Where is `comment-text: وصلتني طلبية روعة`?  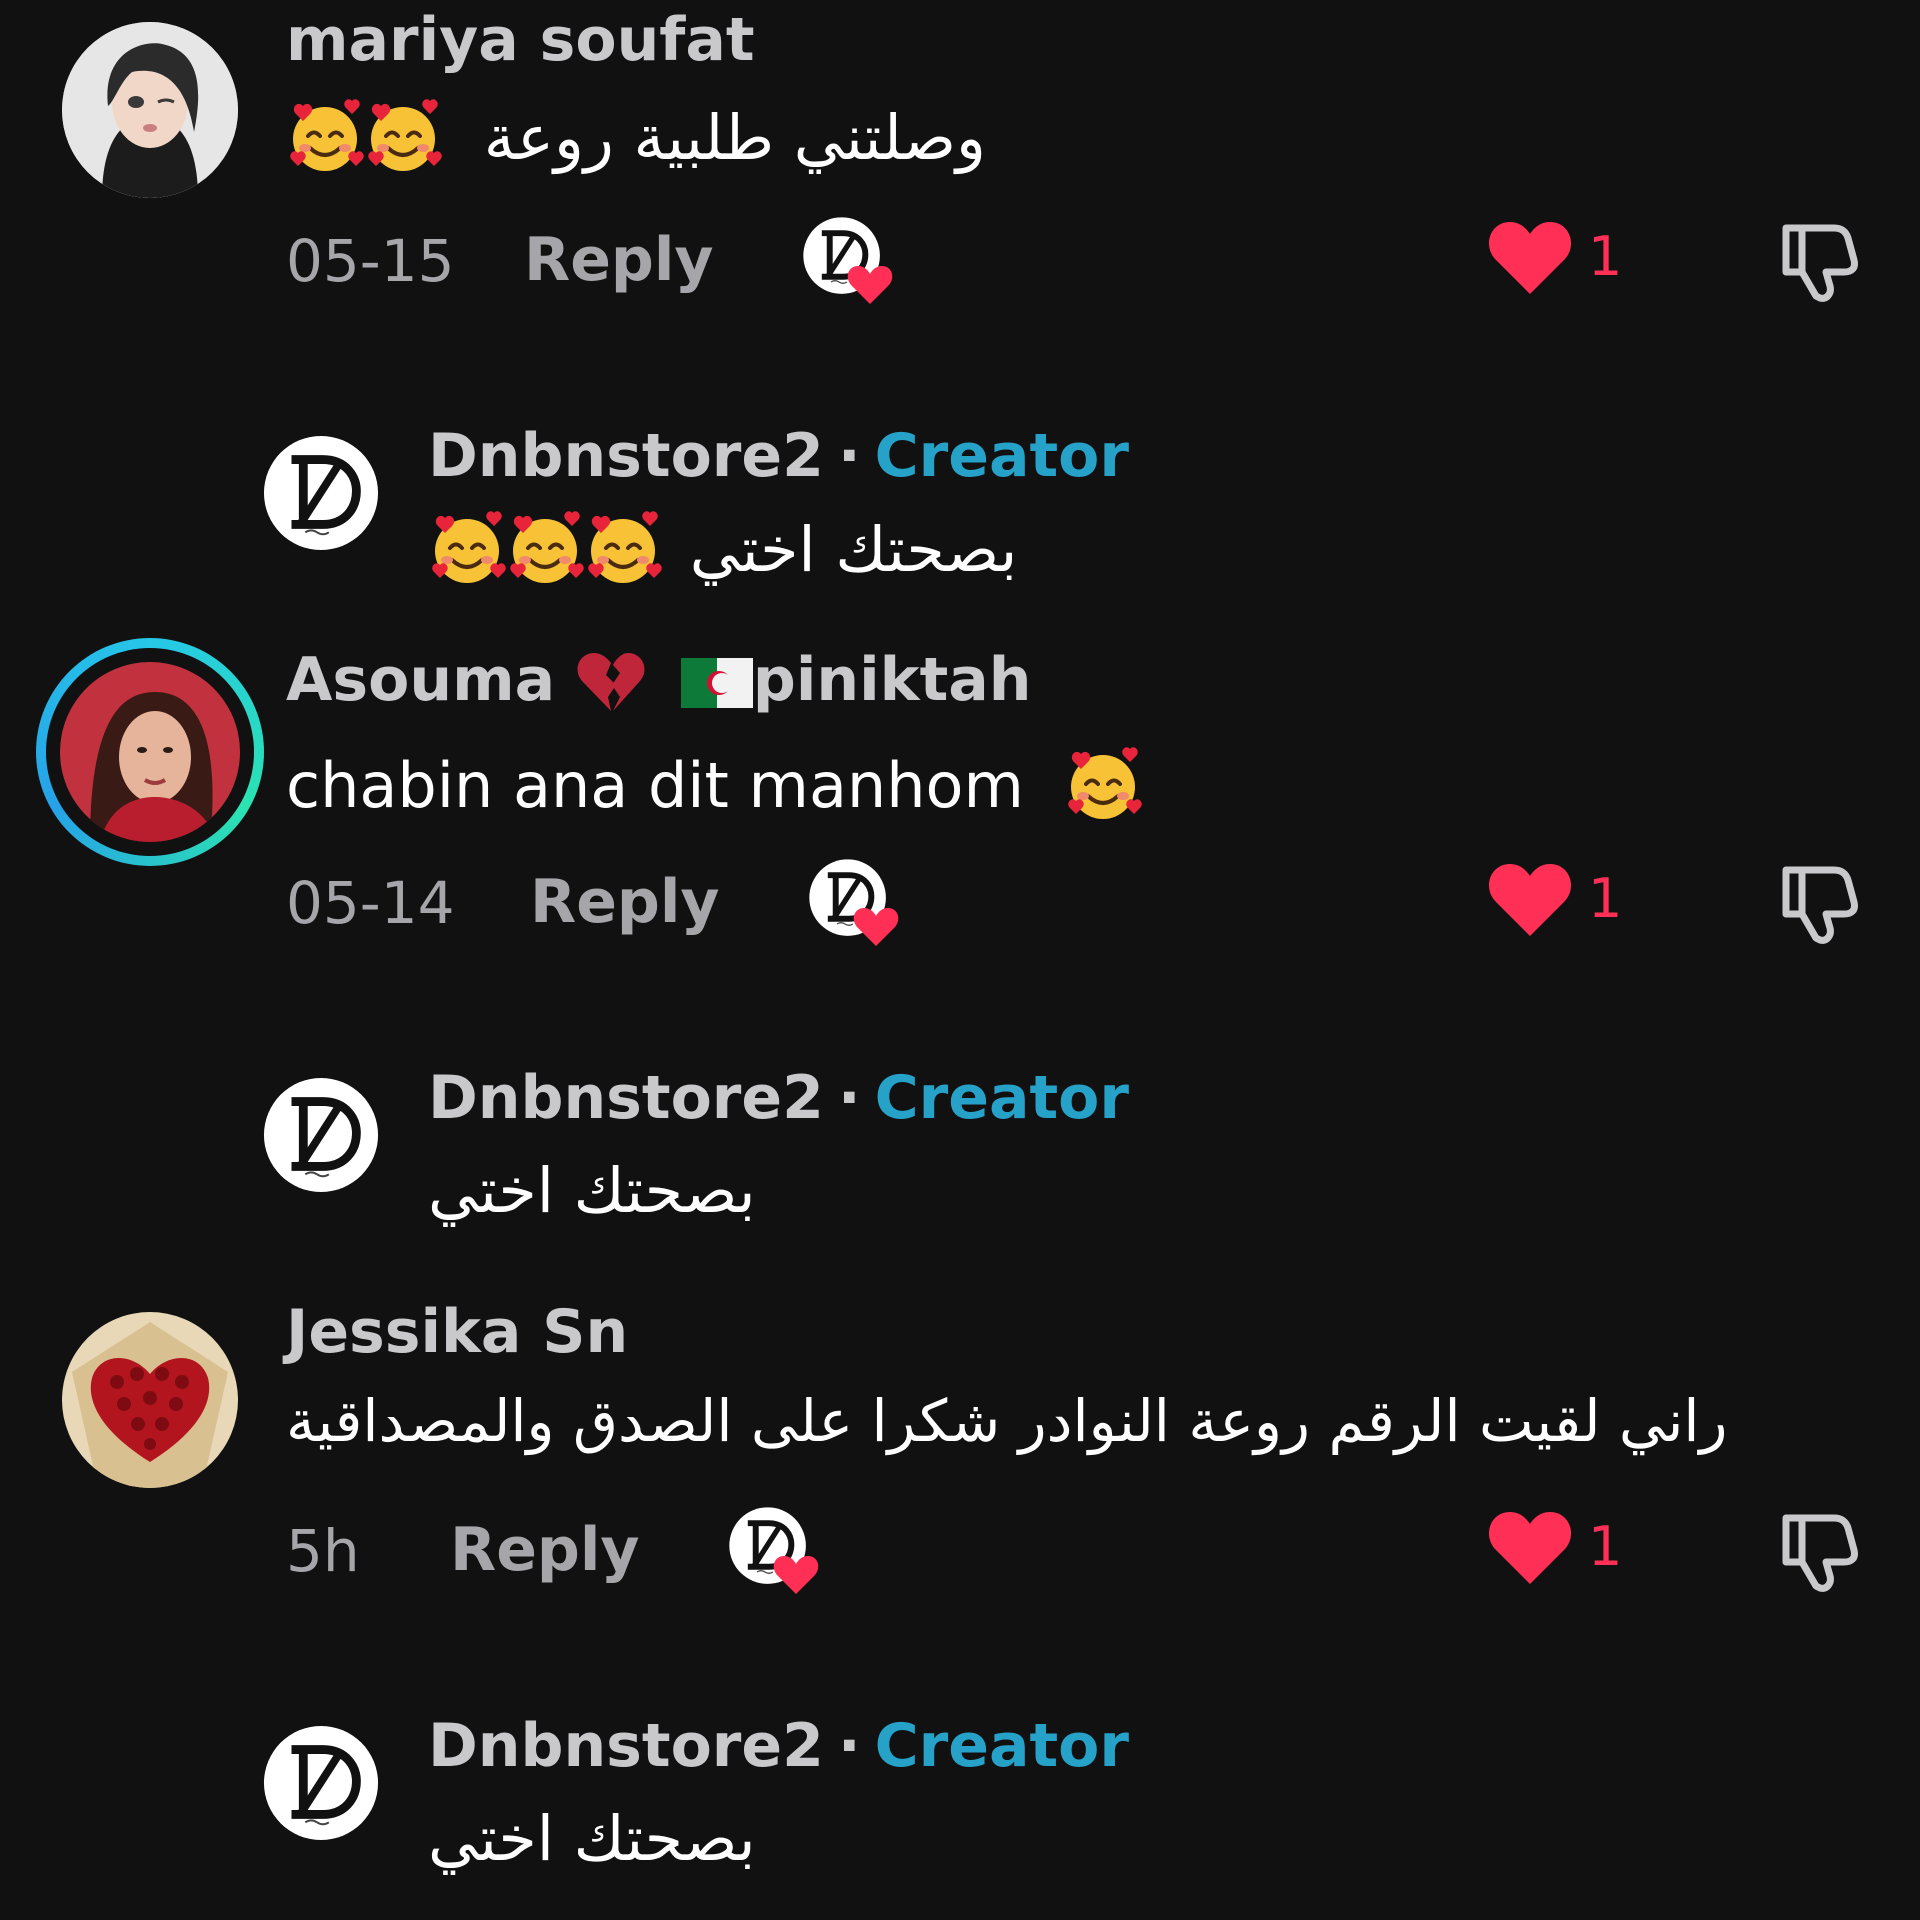
comment-text: وصلتني طلبية روعة is located at coordinates (636, 142).